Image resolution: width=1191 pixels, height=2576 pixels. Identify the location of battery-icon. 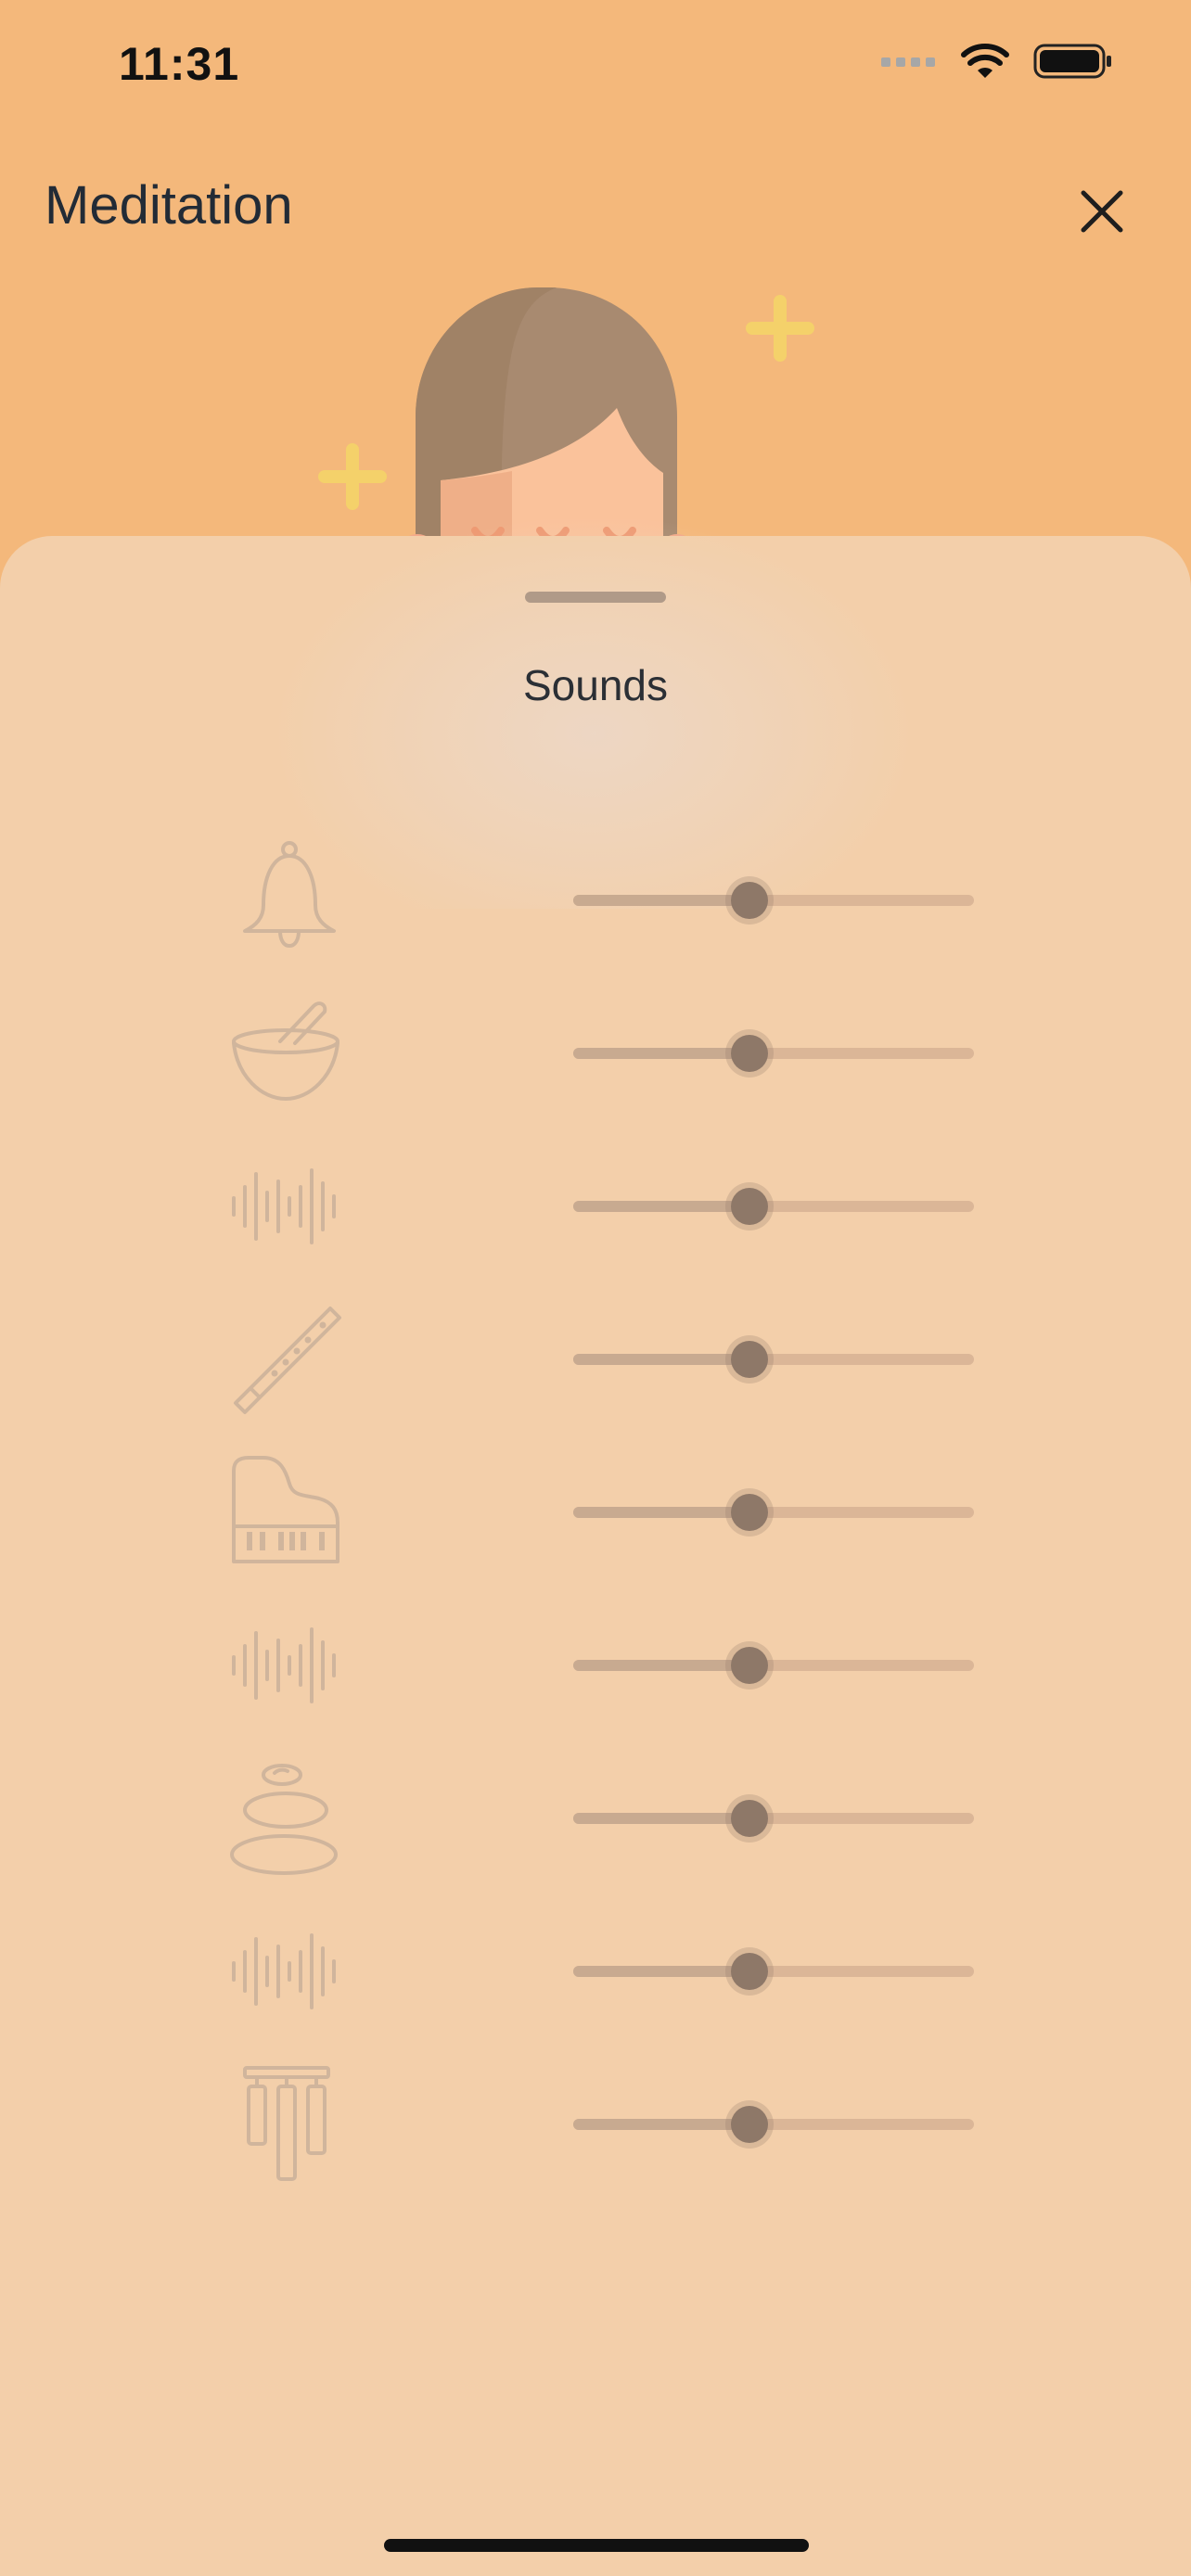
(1072, 61).